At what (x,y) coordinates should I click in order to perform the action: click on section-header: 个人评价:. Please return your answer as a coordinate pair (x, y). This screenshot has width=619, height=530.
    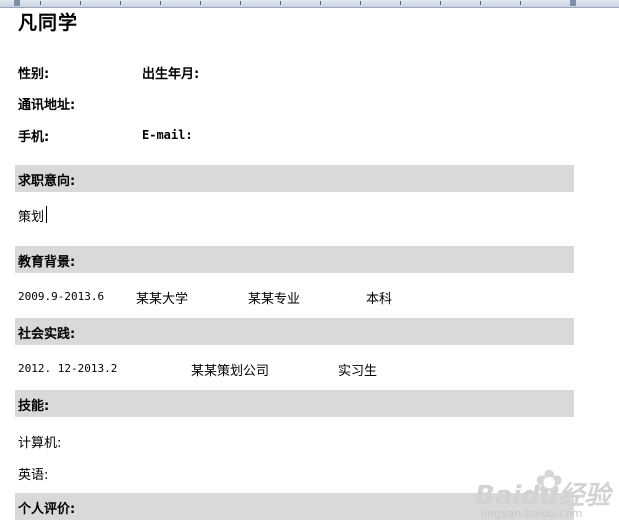
    Looking at the image, I should click on (47, 509).